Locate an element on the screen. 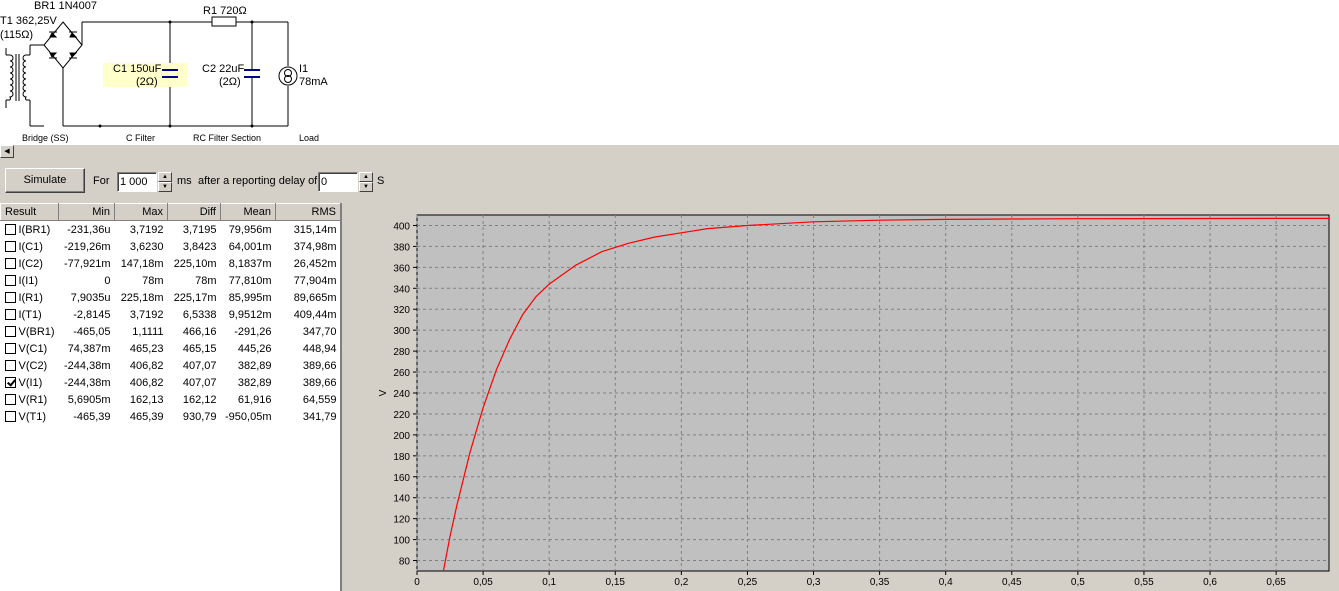 This screenshot has height=591, width=1339. result-min-cell: -465,05 is located at coordinates (92, 331).